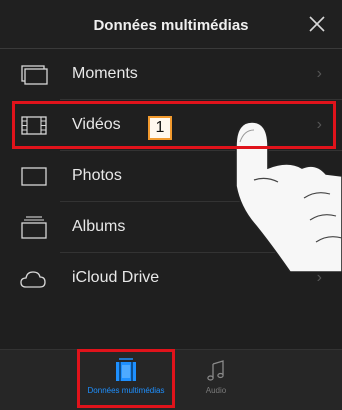 This screenshot has width=342, height=410. What do you see at coordinates (99, 226) in the screenshot?
I see `list-item-label: Albums` at bounding box center [99, 226].